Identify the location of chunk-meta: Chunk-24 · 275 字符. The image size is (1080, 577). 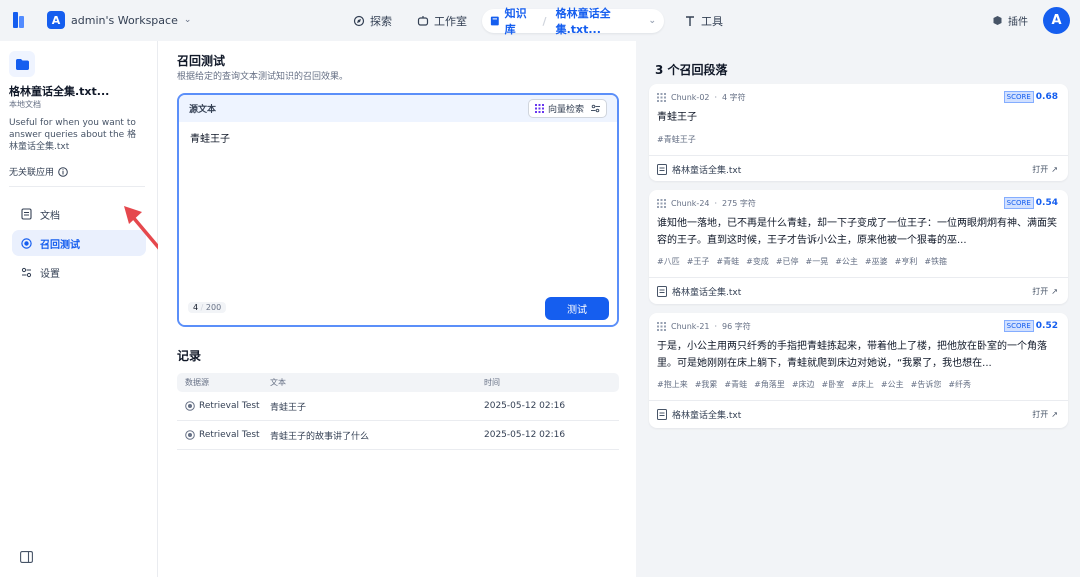
(706, 203).